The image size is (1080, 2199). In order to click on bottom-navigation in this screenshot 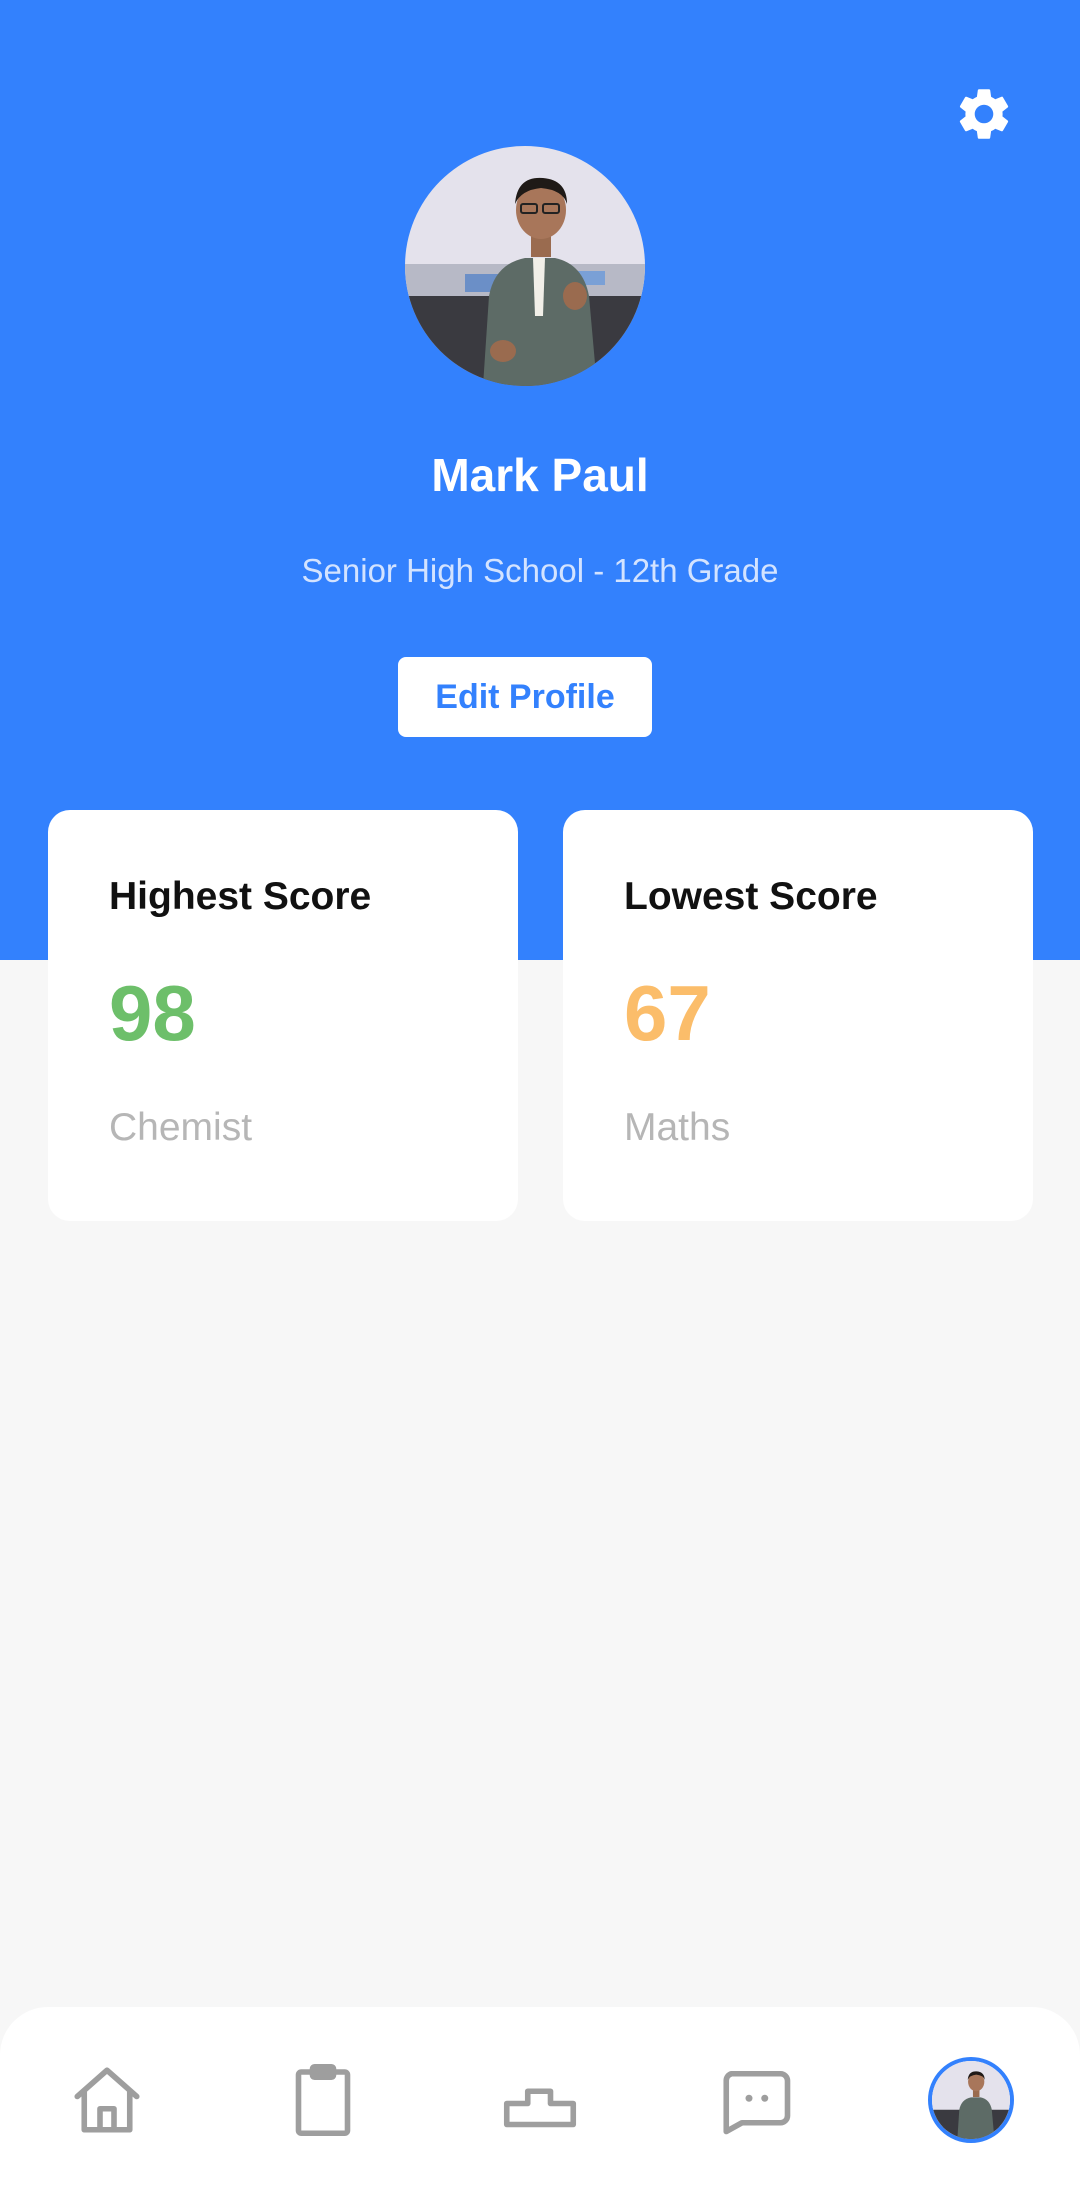, I will do `click(540, 2103)`.